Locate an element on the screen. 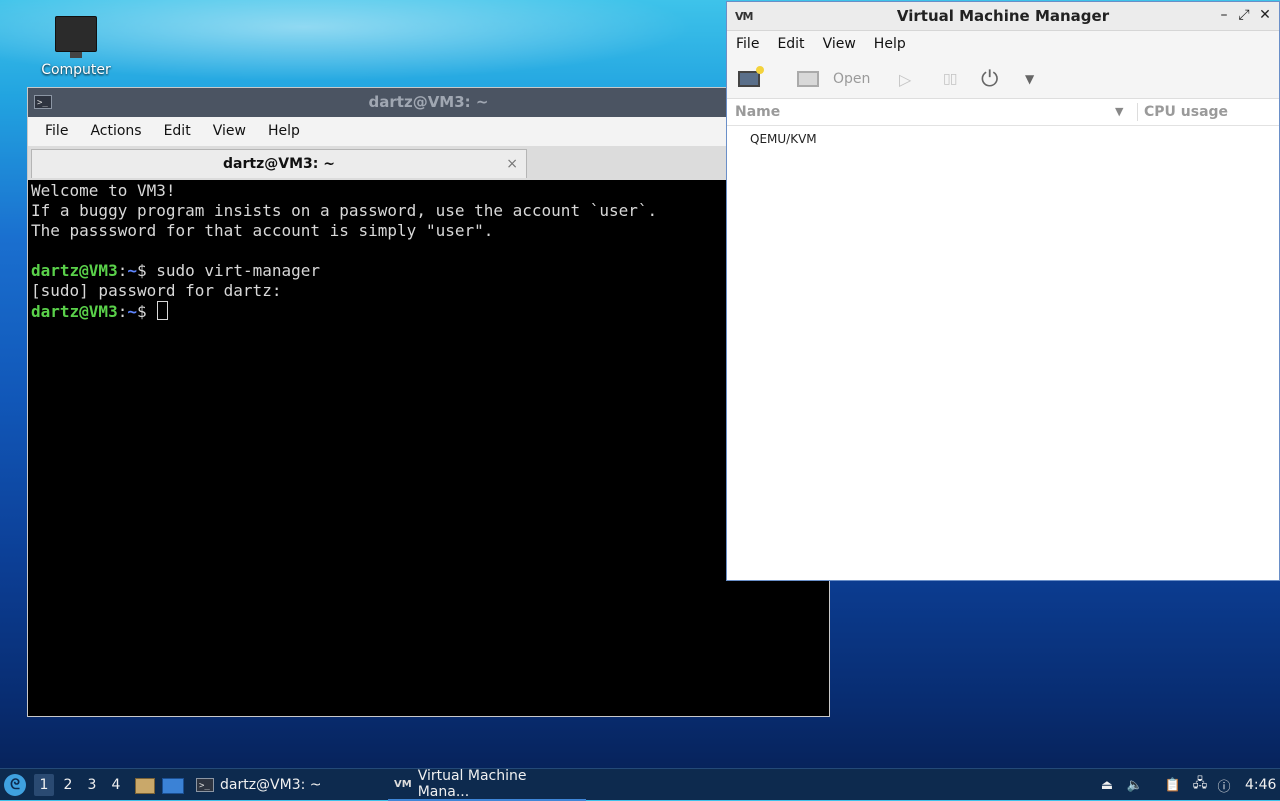 The width and height of the screenshot is (1280, 801). connection-name: QEMU/KVM is located at coordinates (783, 139).